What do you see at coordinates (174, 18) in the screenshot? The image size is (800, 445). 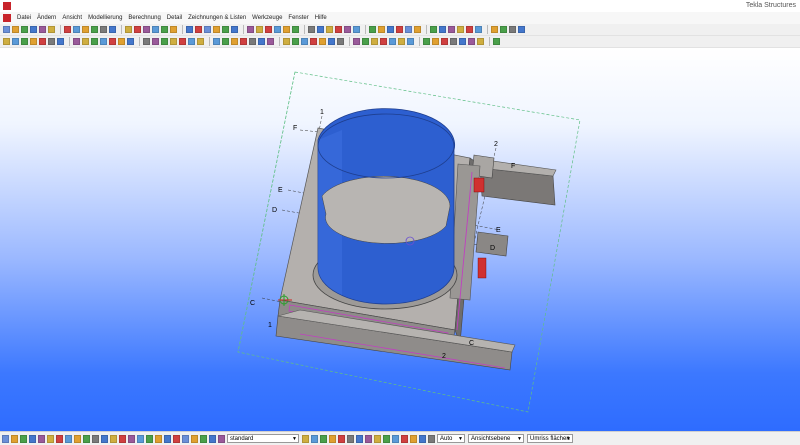 I see `menu-detail: Detail` at bounding box center [174, 18].